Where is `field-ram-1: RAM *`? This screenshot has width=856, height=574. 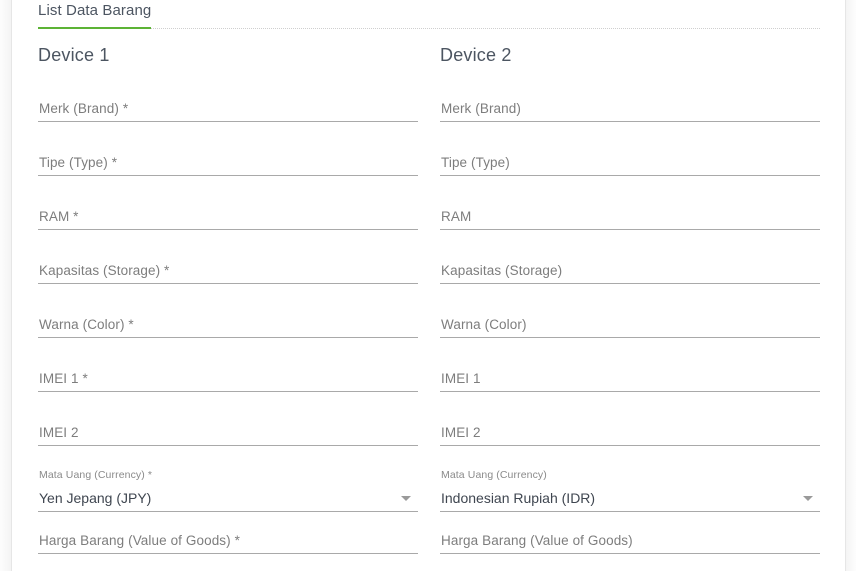
field-ram-1: RAM * is located at coordinates (228, 223).